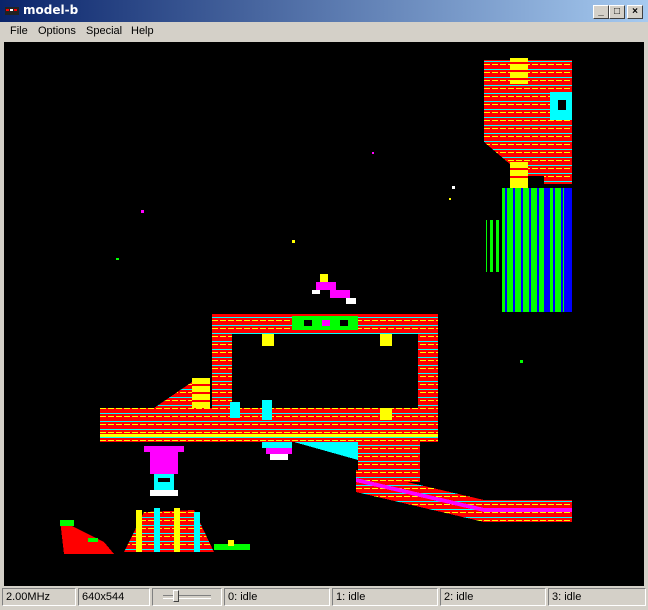  I want to click on app-icon, so click(12, 11).